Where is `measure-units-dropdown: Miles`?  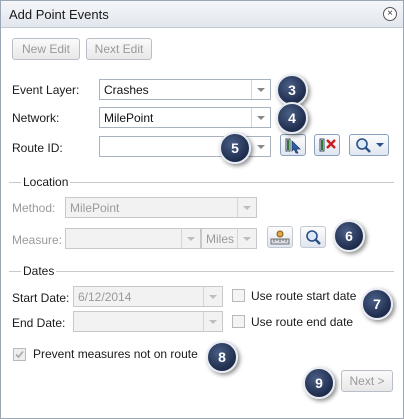 measure-units-dropdown: Miles is located at coordinates (229, 238).